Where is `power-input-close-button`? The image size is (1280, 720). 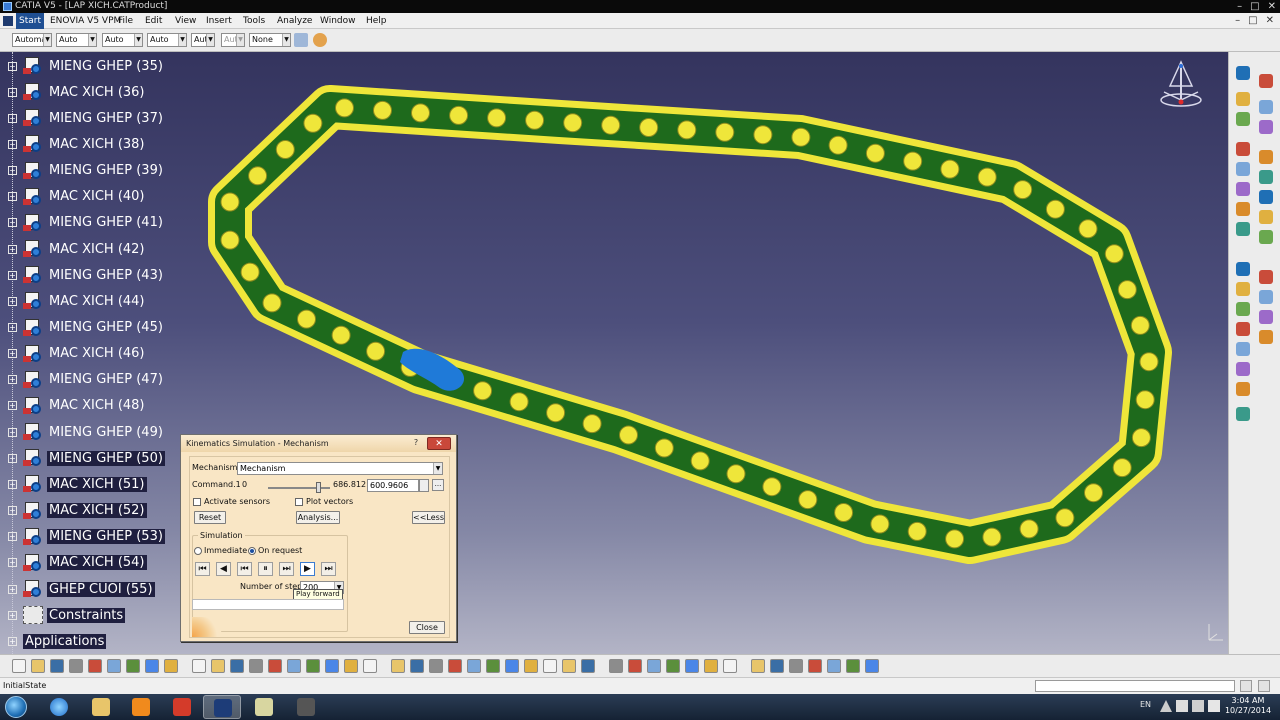
power-input-close-button is located at coordinates (1264, 686).